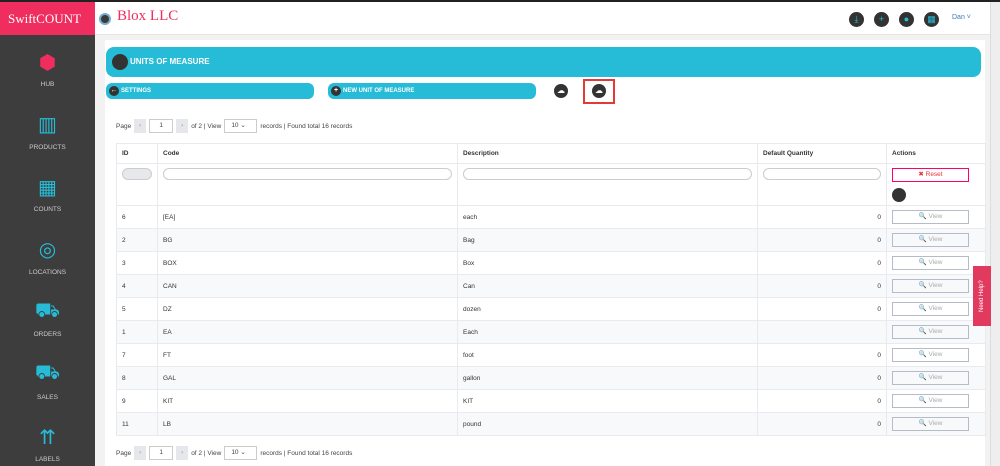  What do you see at coordinates (137, 424) in the screenshot?
I see `cell-id: 11` at bounding box center [137, 424].